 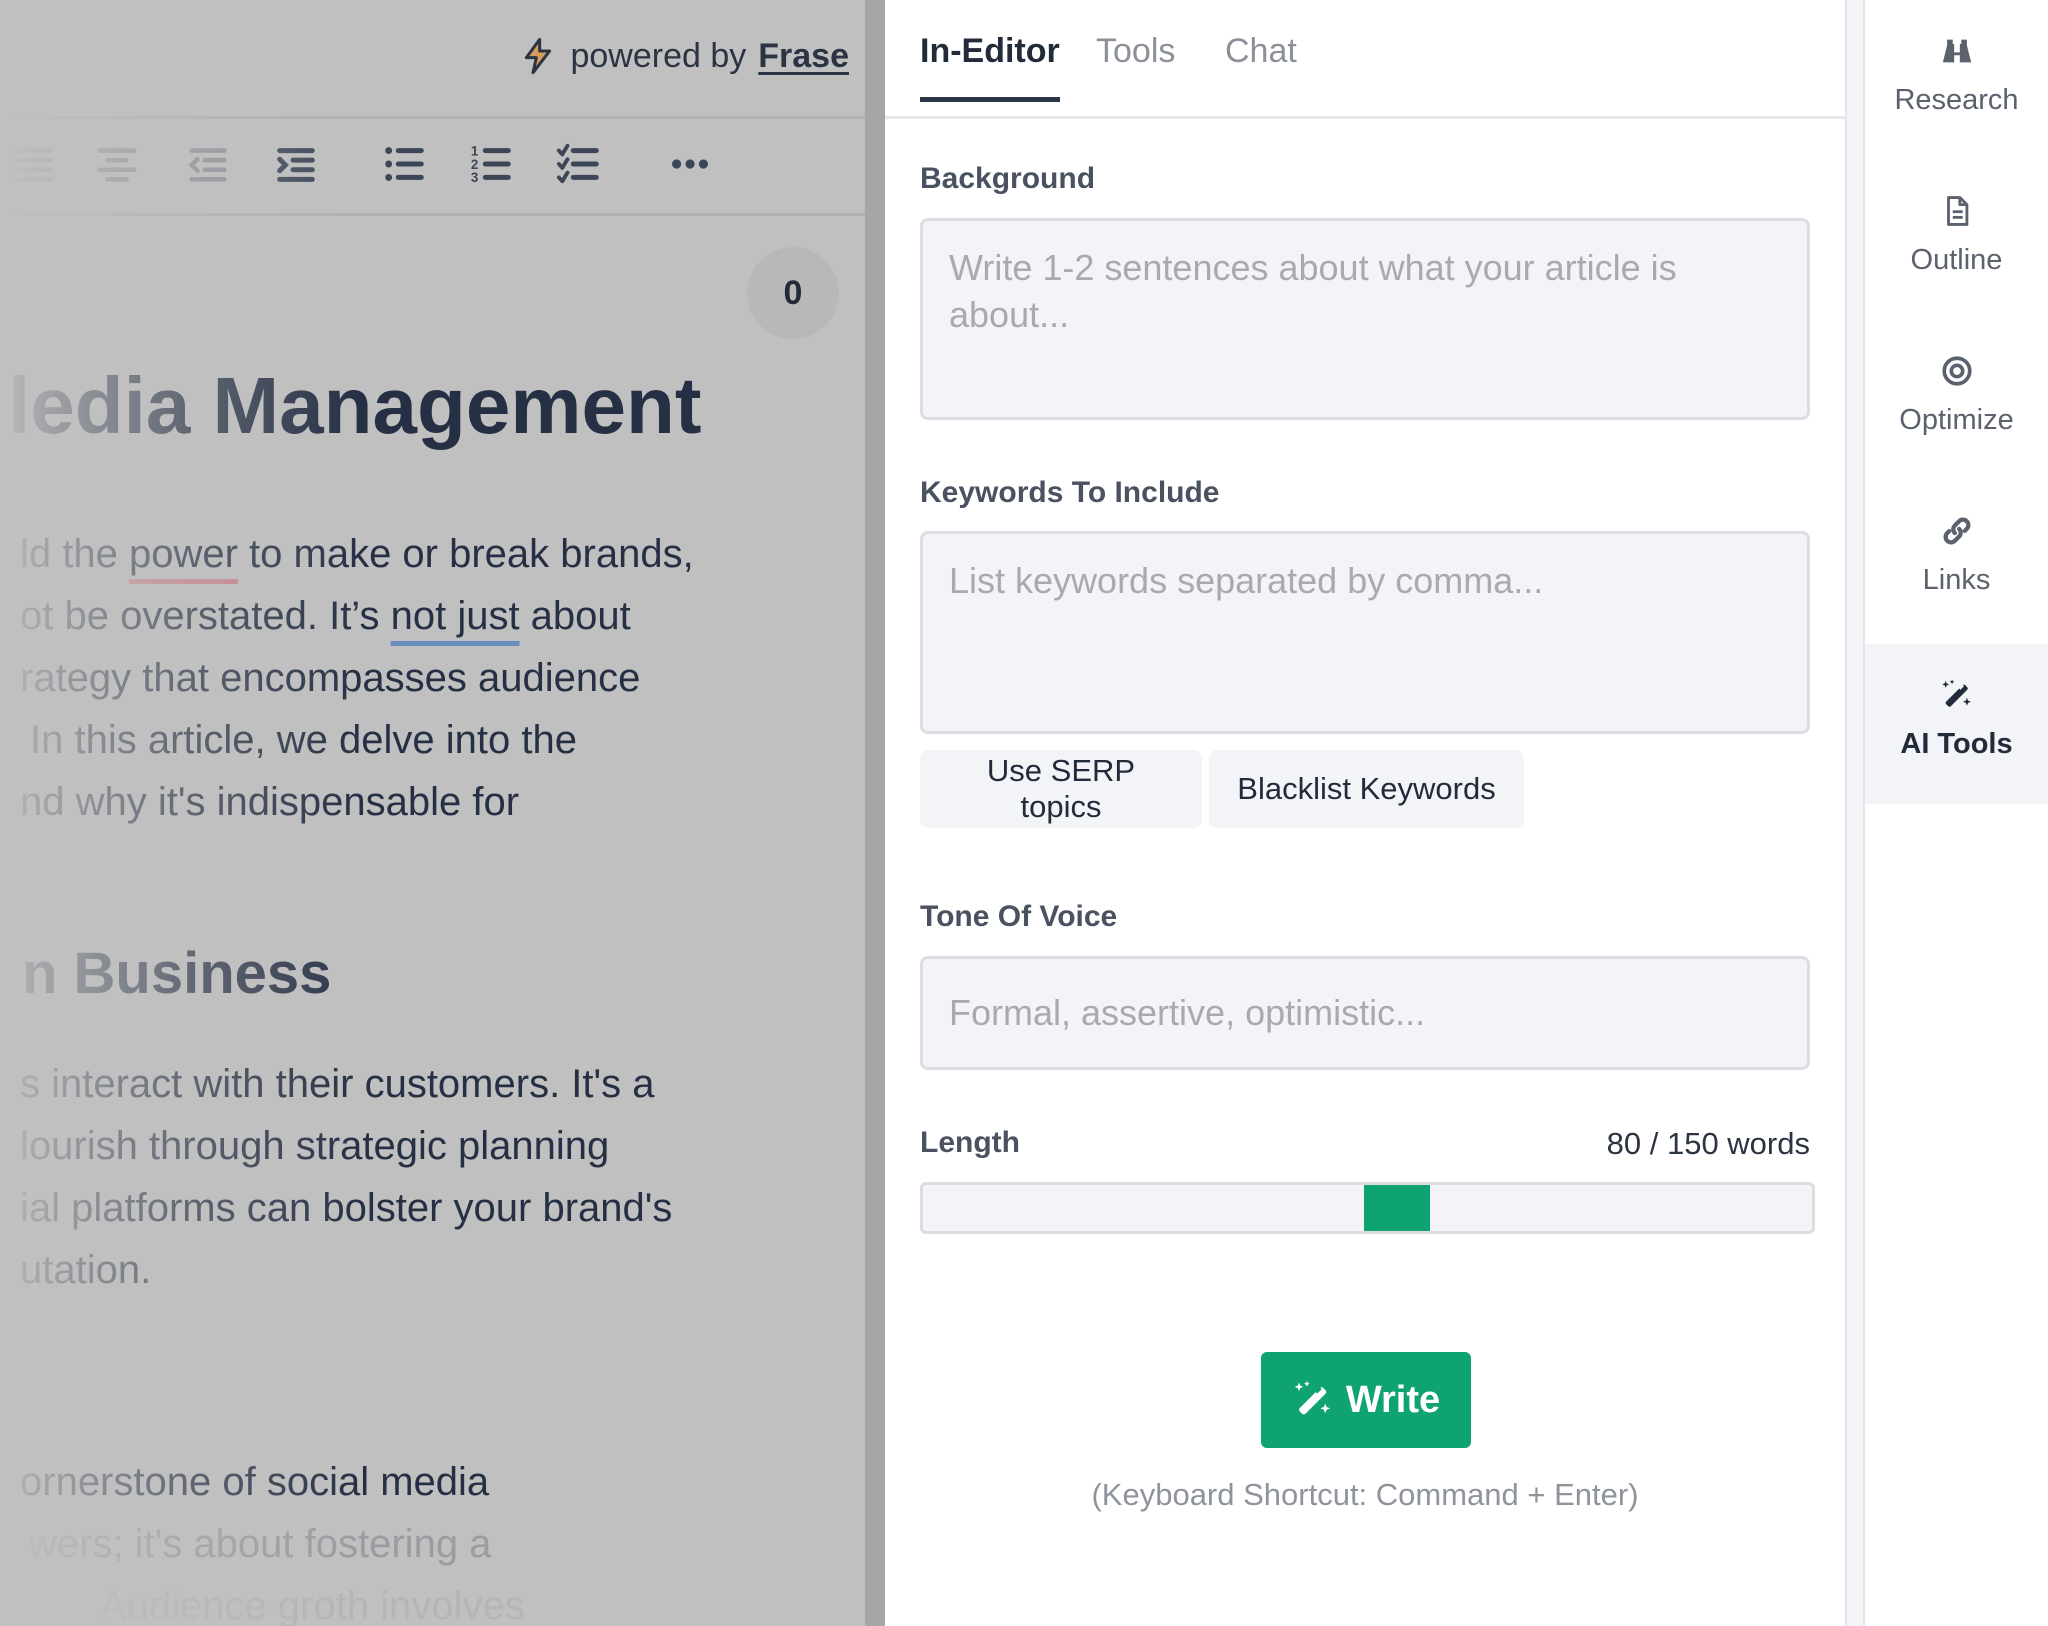 I want to click on indent-icon, so click(x=296, y=165).